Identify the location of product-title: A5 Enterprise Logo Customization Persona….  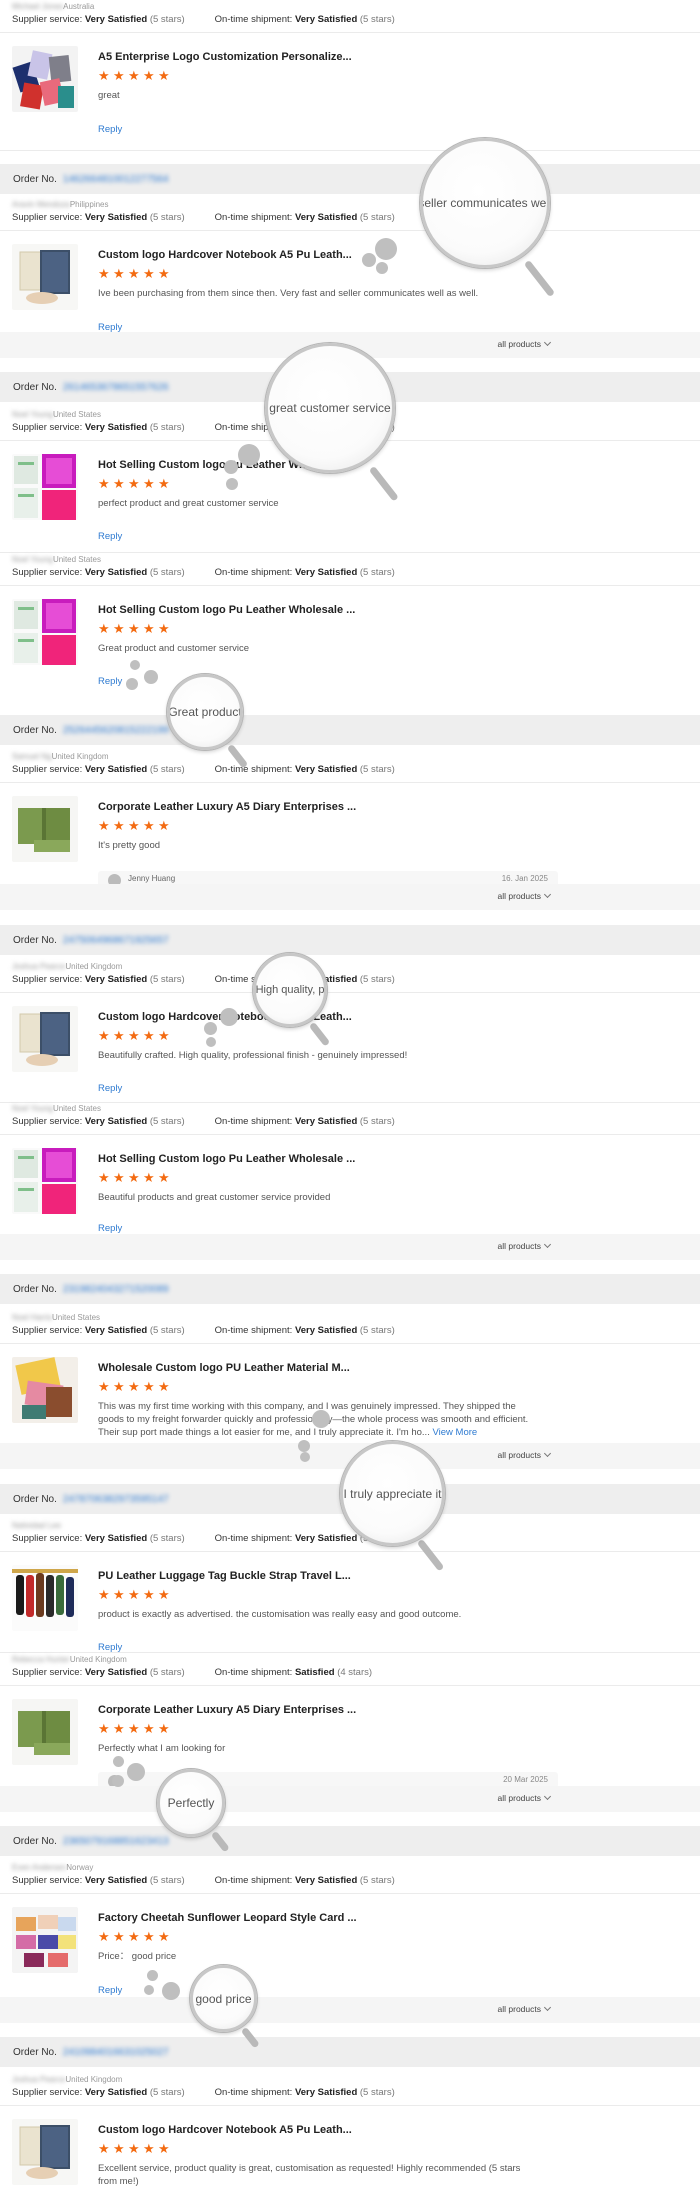
(225, 57).